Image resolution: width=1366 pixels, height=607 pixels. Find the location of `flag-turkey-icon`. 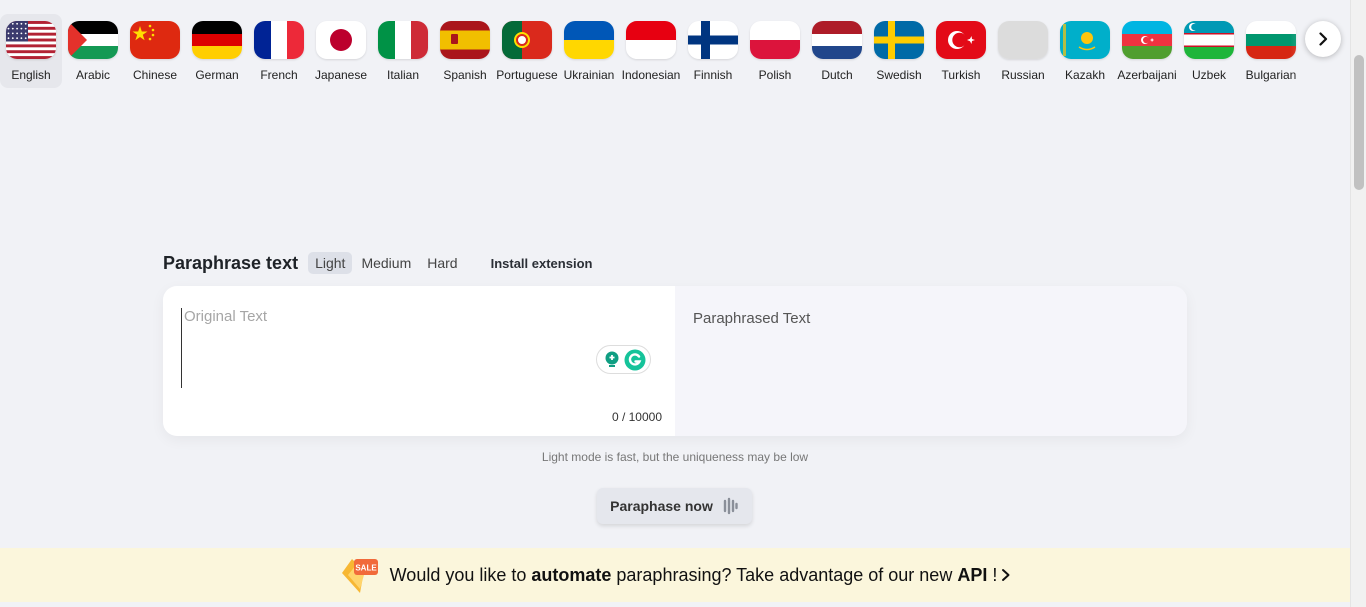

flag-turkey-icon is located at coordinates (961, 40).